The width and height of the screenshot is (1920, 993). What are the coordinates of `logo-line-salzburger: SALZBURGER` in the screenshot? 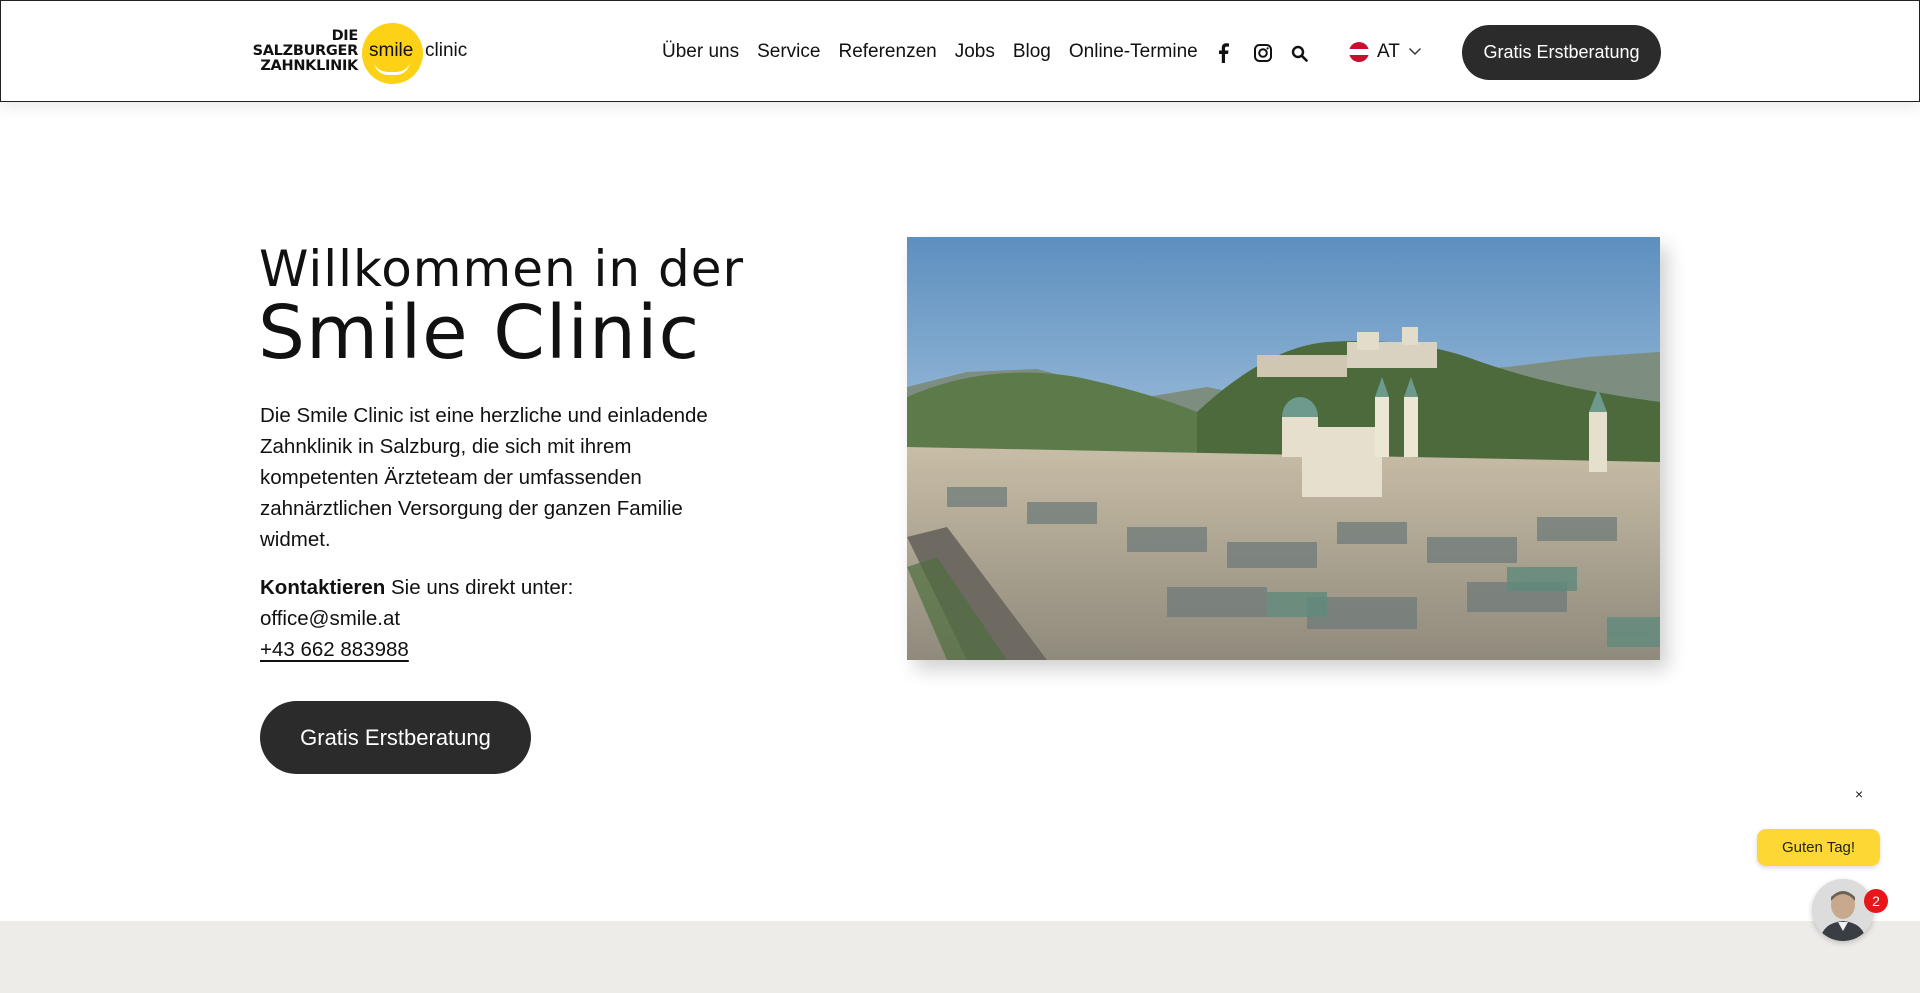 It's located at (305, 51).